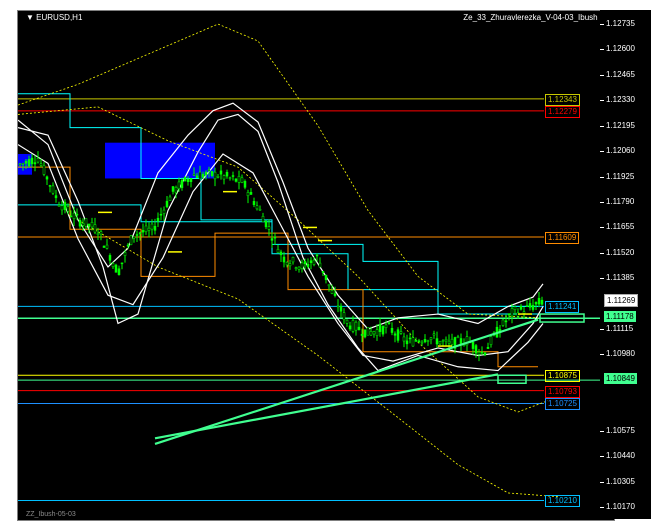 The height and width of the screenshot is (527, 651). What do you see at coordinates (512, 379) in the screenshot?
I see `level-marker-box` at bounding box center [512, 379].